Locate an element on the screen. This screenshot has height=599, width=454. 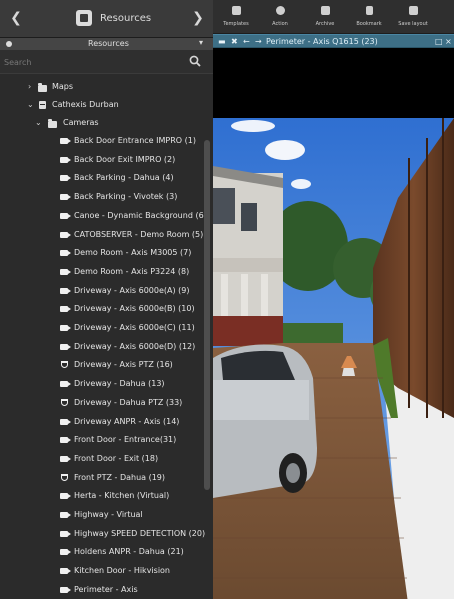
camera-list-item: Front PTZ - Dahua (19) is located at coordinates (102, 478).